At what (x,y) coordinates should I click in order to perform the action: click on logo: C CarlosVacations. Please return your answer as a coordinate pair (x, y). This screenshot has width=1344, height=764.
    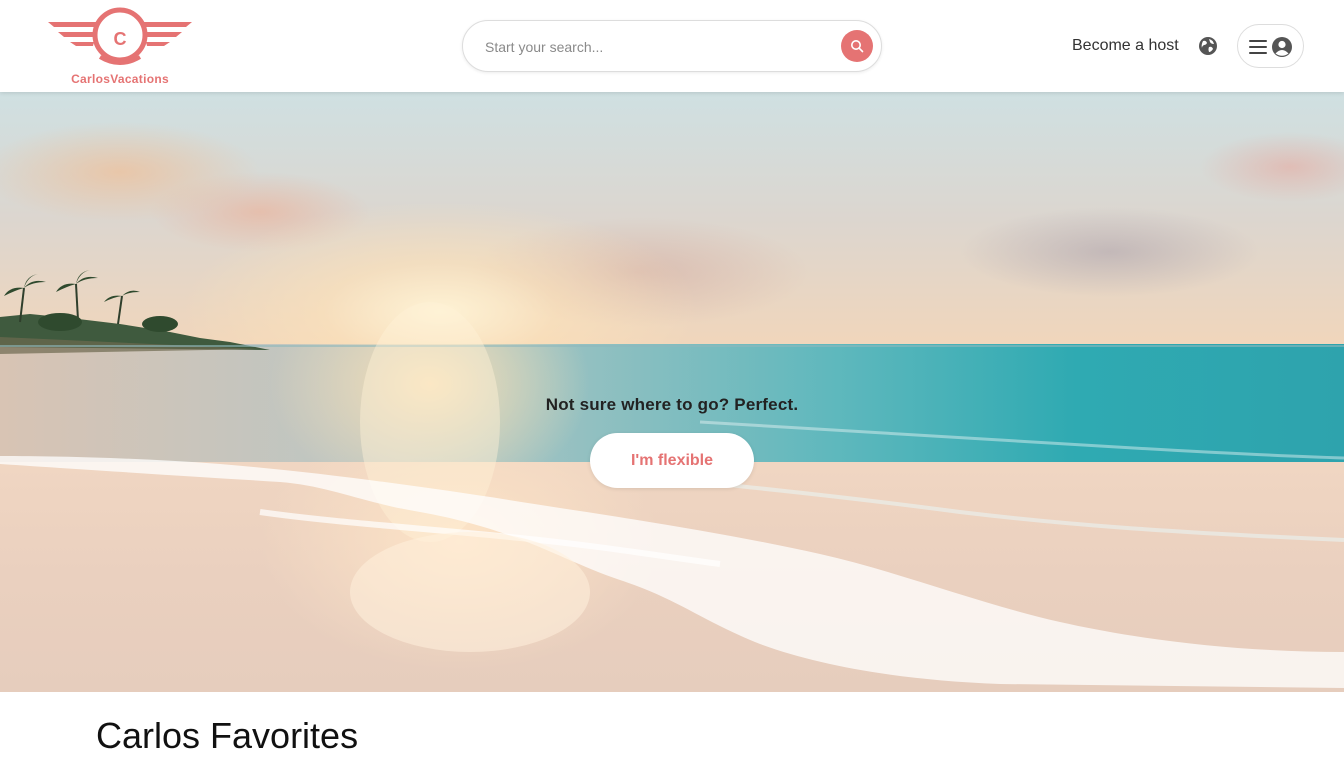
    Looking at the image, I should click on (120, 47).